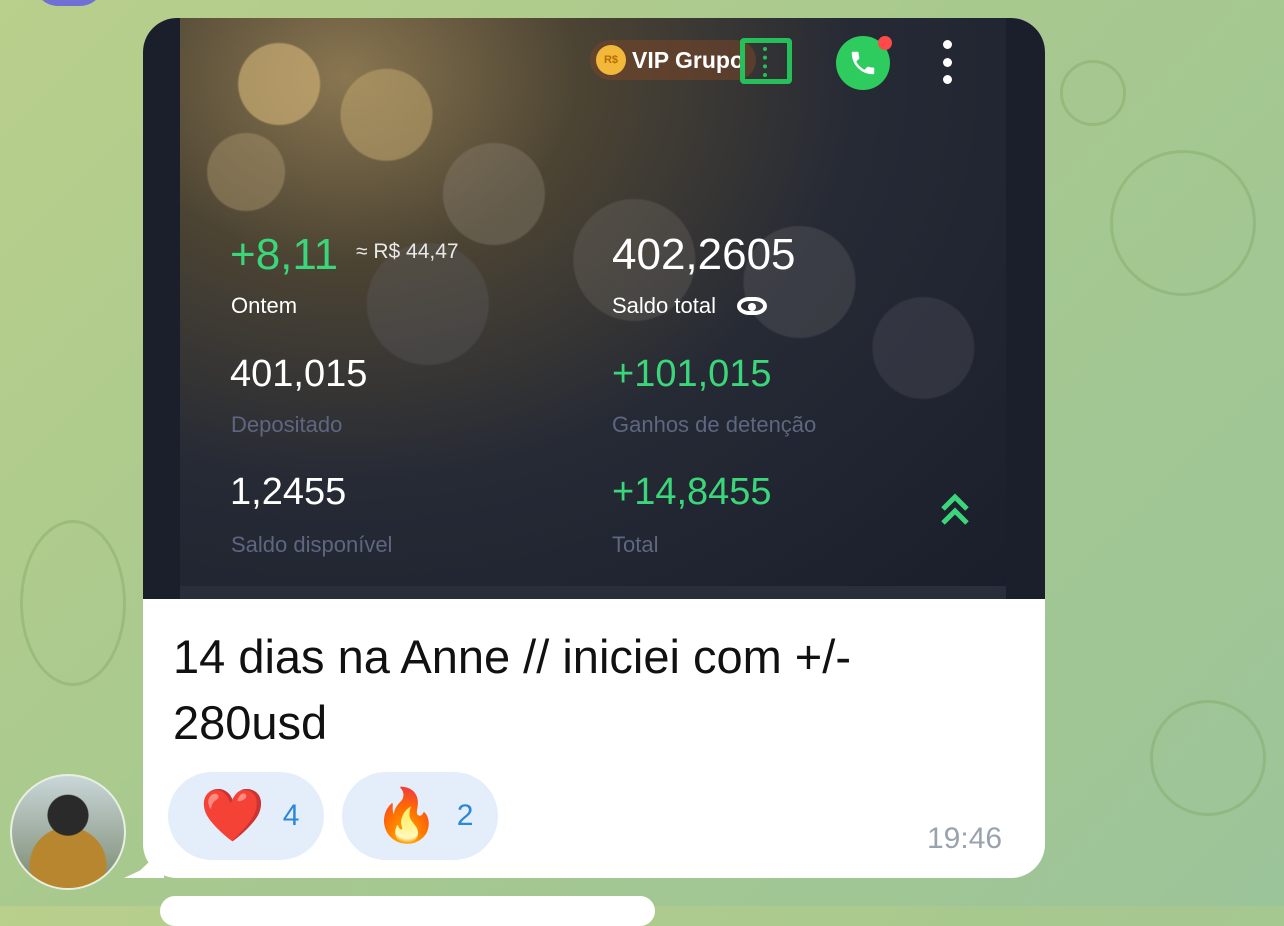 The height and width of the screenshot is (926, 1284). What do you see at coordinates (68, 832) in the screenshot?
I see `sender-avatar` at bounding box center [68, 832].